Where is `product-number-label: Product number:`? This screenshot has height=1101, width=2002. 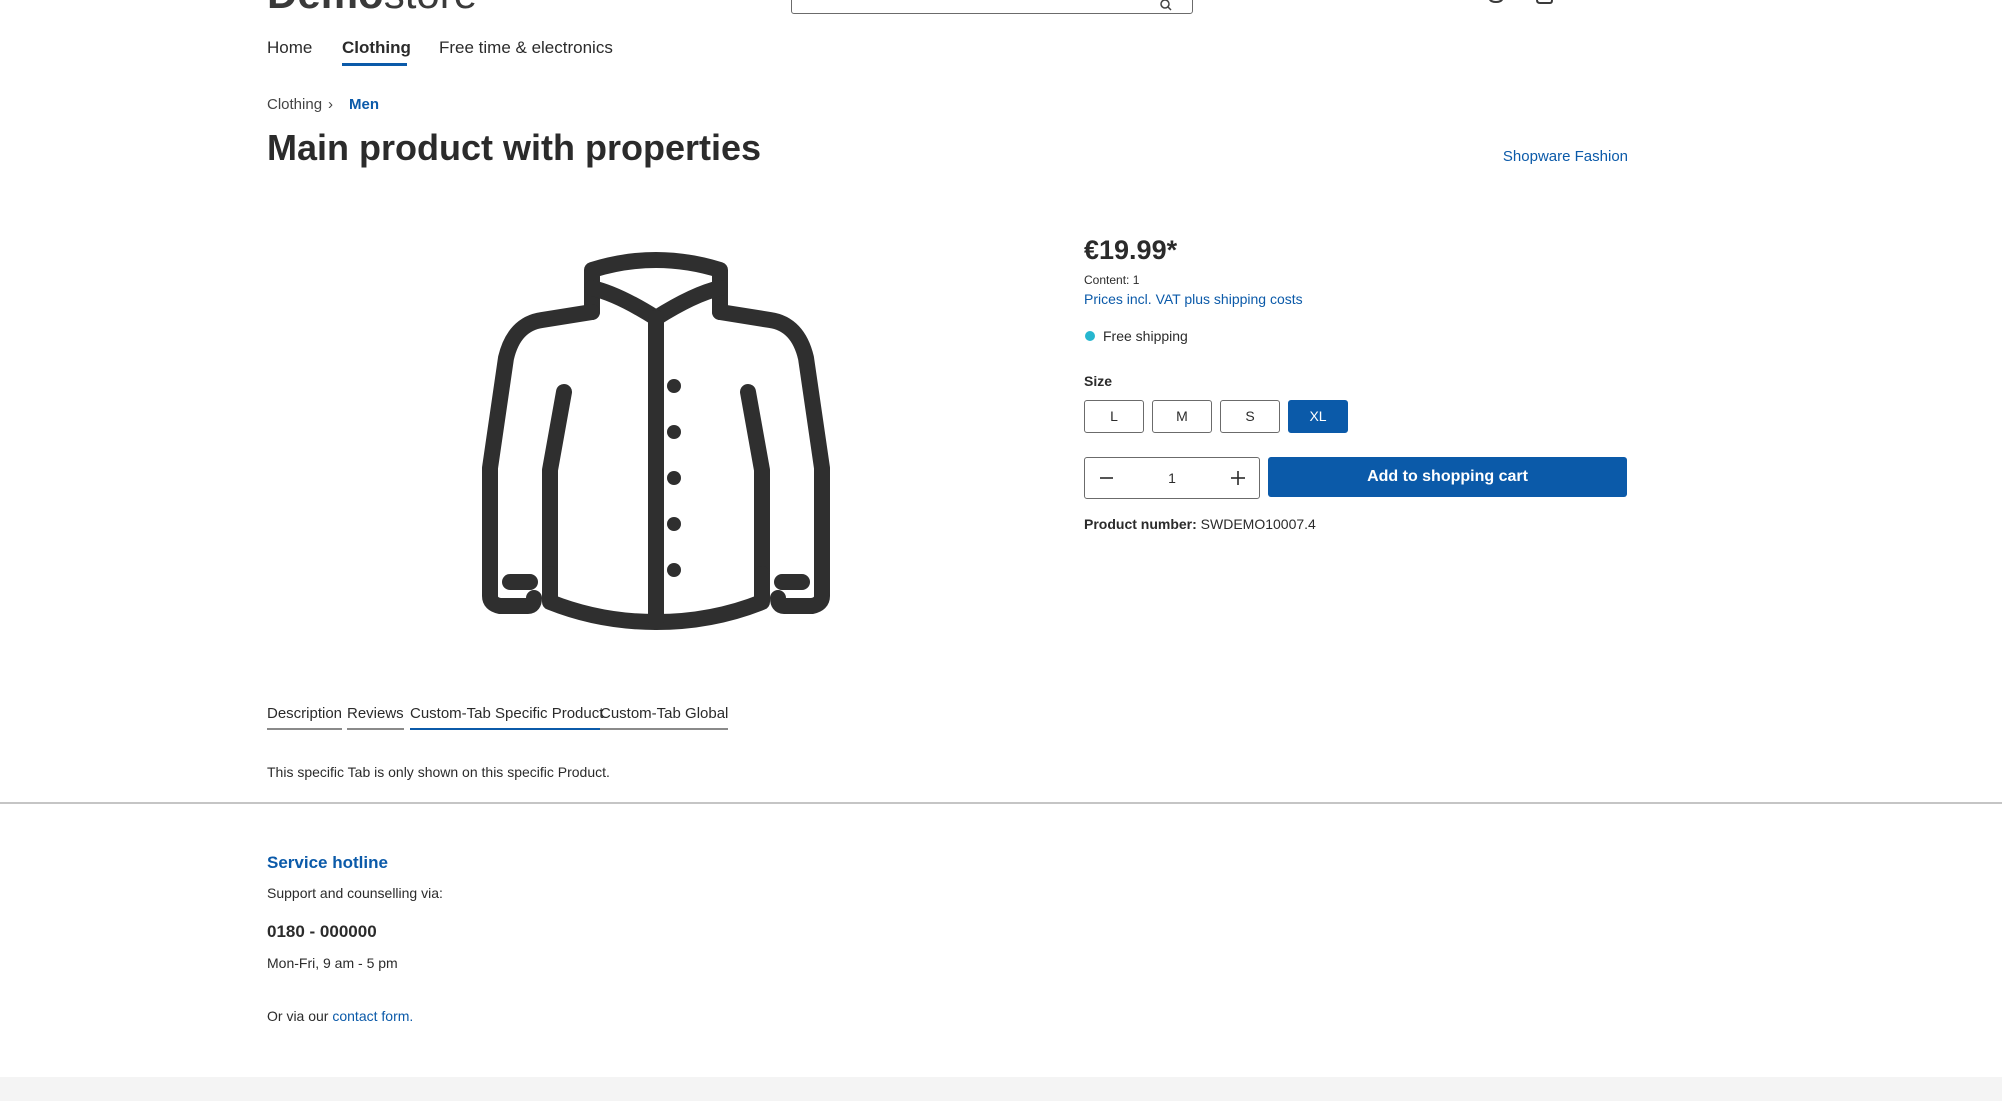
product-number-label: Product number: is located at coordinates (1140, 524).